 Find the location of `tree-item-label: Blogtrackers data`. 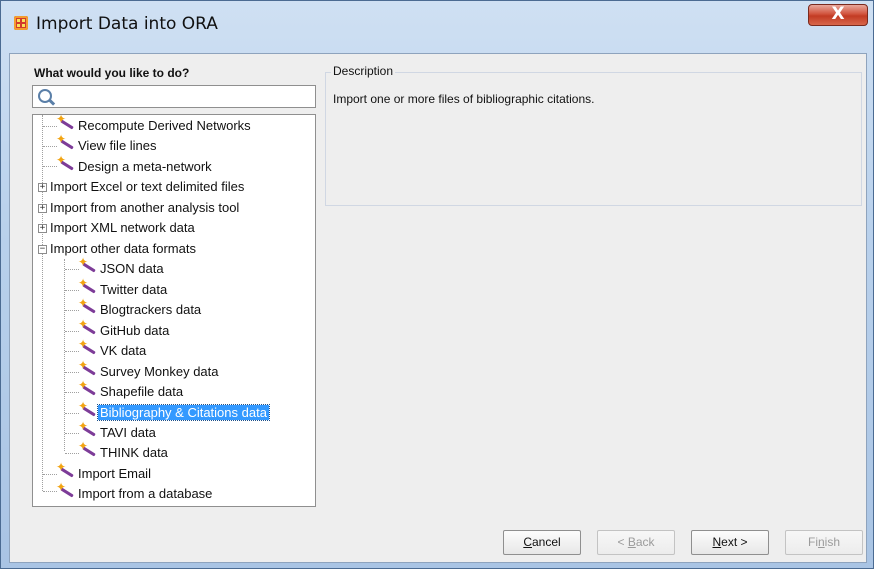

tree-item-label: Blogtrackers data is located at coordinates (151, 309).